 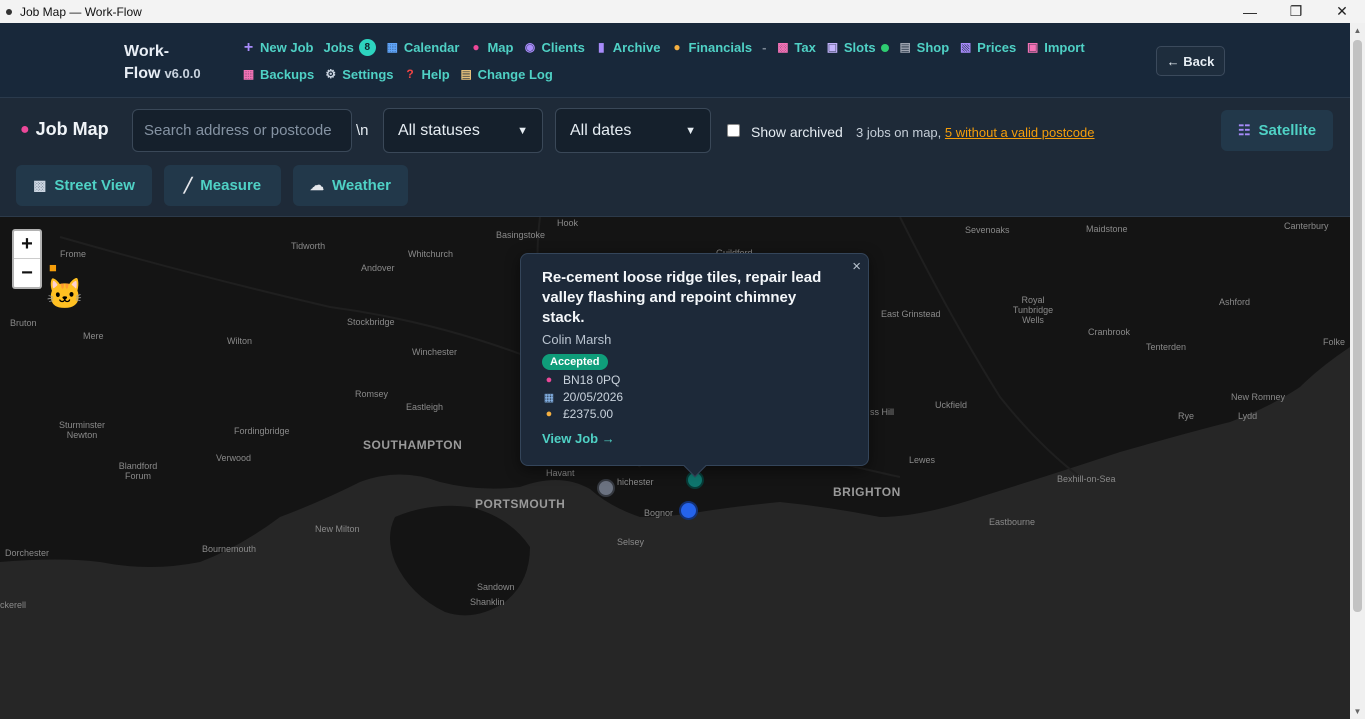 I want to click on place-label: Cranbrook, so click(x=1109, y=332).